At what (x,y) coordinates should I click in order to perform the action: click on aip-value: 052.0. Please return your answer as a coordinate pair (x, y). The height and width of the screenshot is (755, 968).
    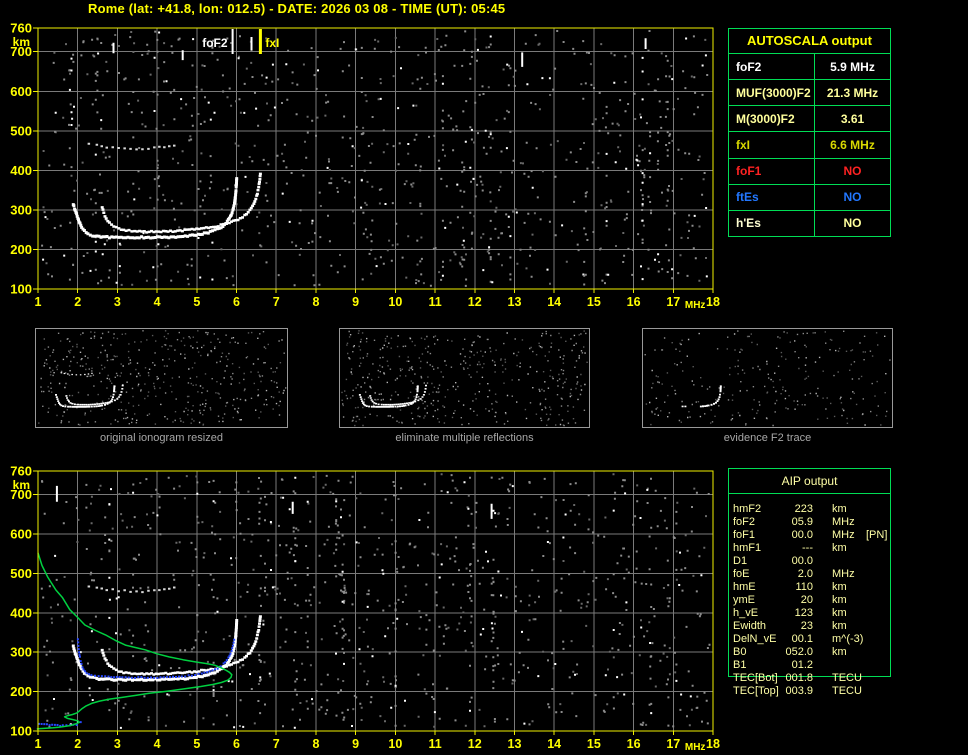
    Looking at the image, I should click on (799, 652).